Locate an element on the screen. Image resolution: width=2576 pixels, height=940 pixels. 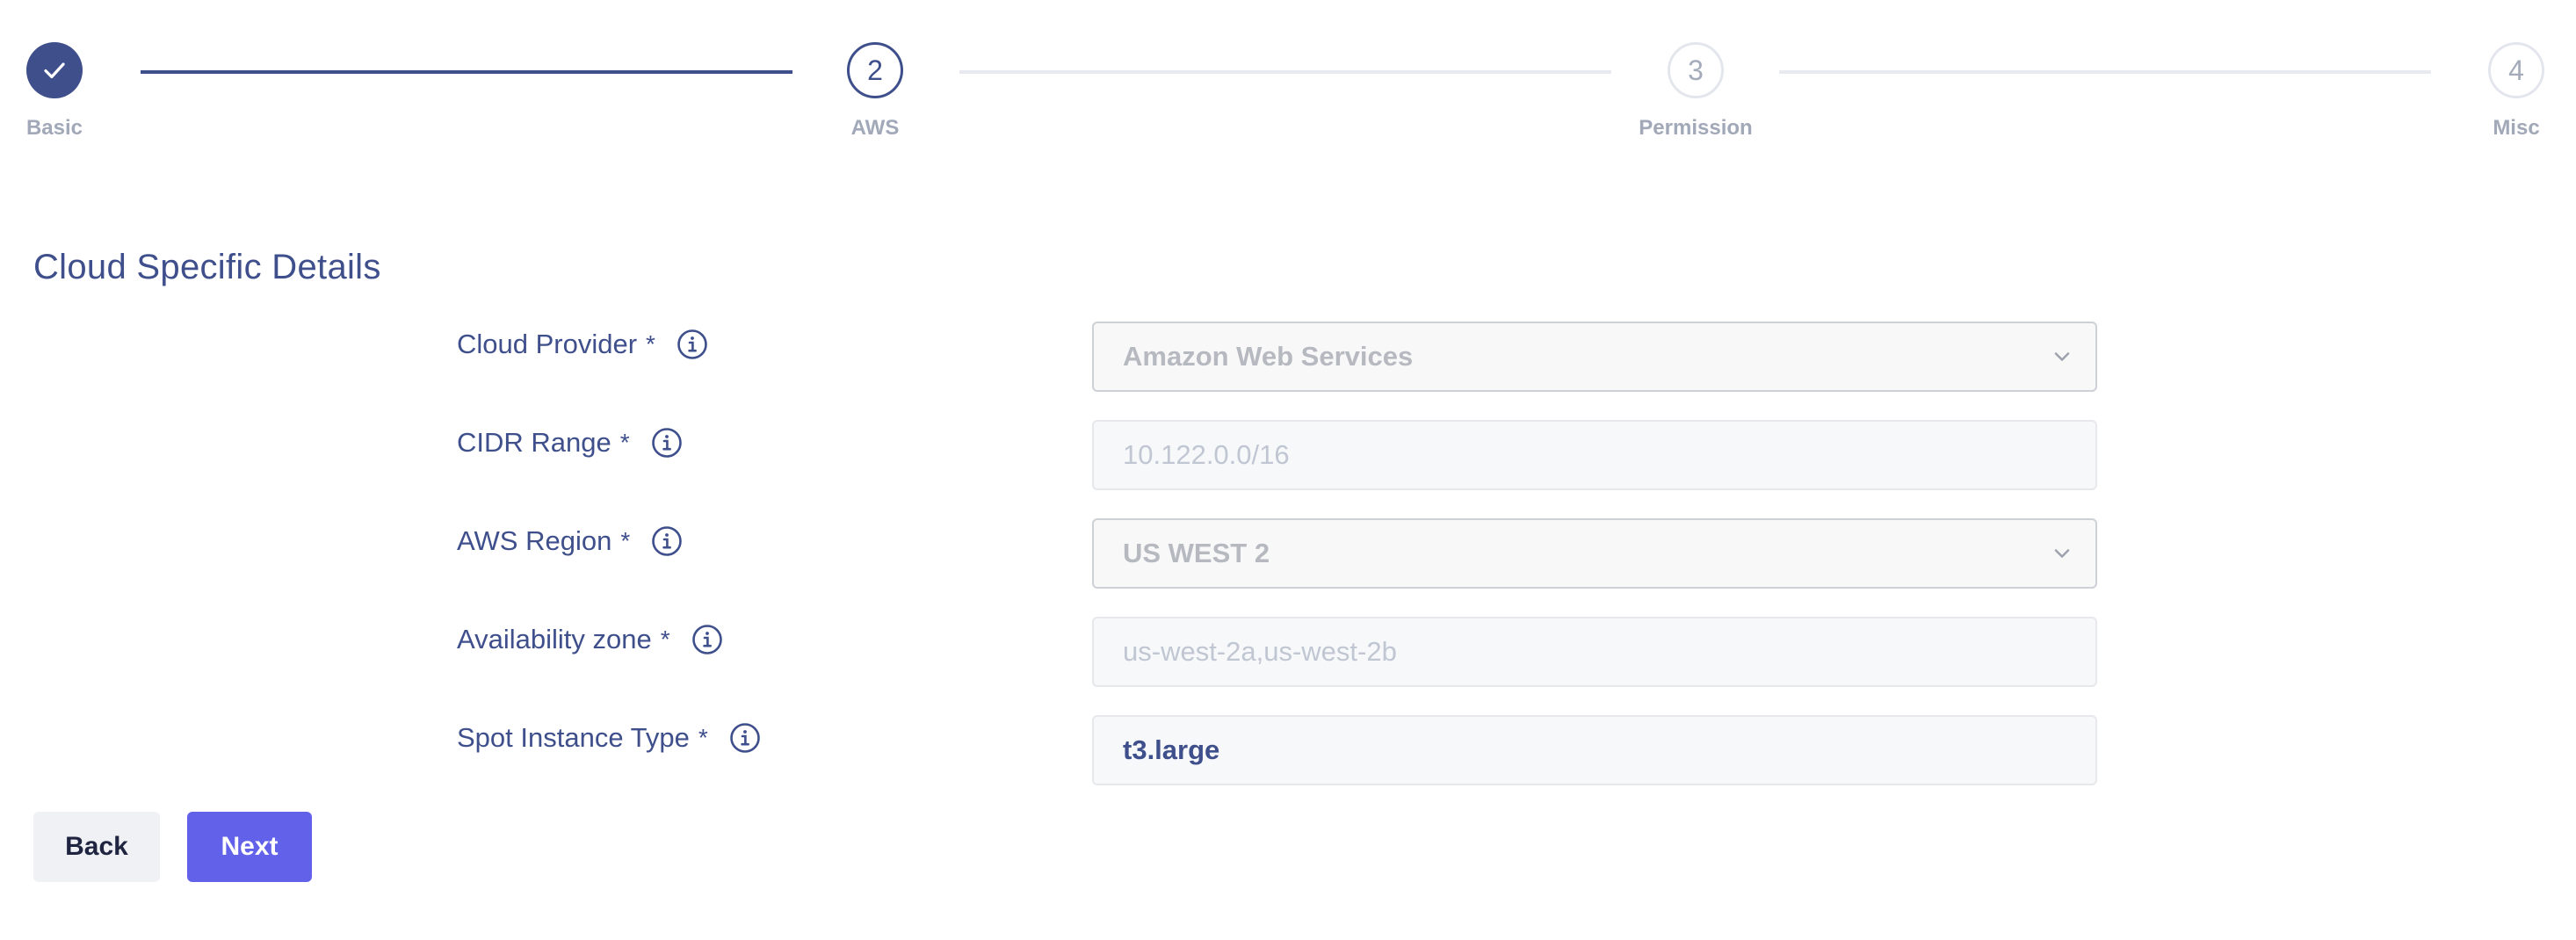
field-label-text: CIDR Range is located at coordinates (534, 442).